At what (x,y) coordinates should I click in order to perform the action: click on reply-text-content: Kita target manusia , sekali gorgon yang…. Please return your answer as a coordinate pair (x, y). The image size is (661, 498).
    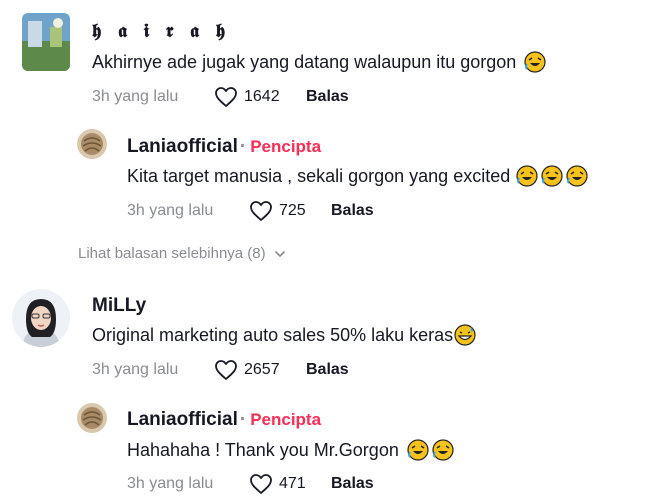
    Looking at the image, I should click on (319, 175).